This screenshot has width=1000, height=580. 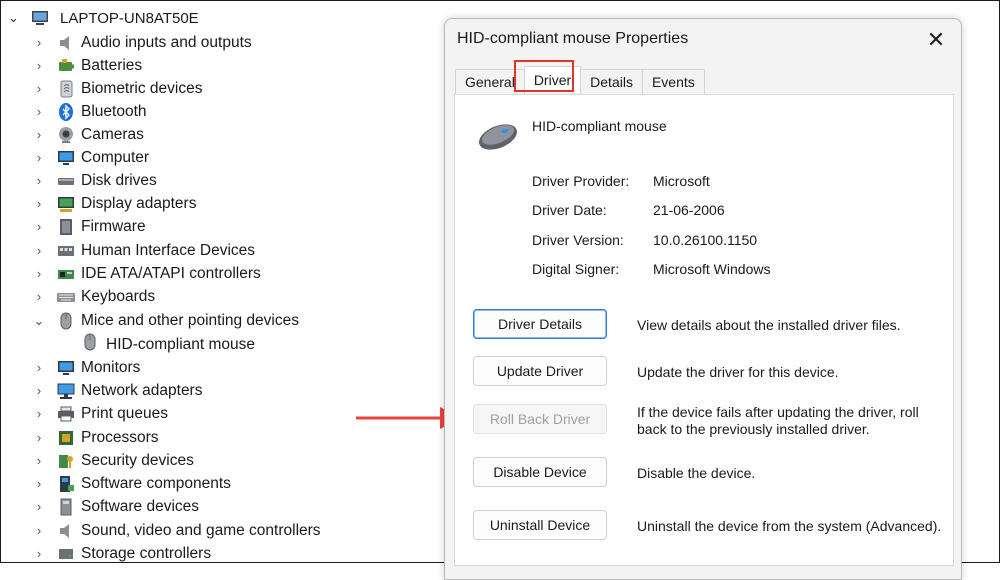 What do you see at coordinates (540, 419) in the screenshot?
I see `roll-back-driver-button: Roll Back Driver` at bounding box center [540, 419].